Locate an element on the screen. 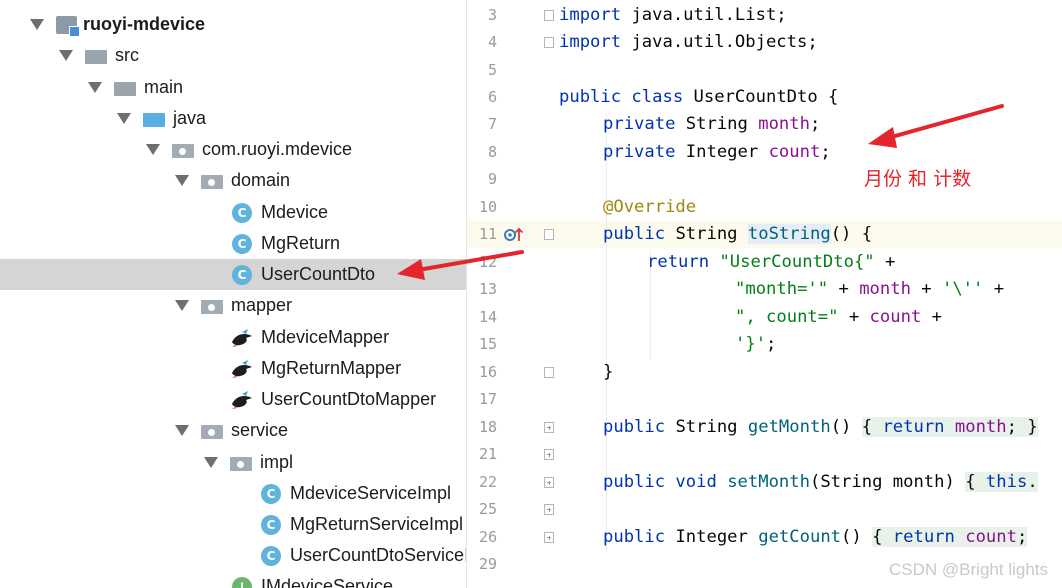 This screenshot has height=588, width=1062. code-line-16: } is located at coordinates (608, 372).